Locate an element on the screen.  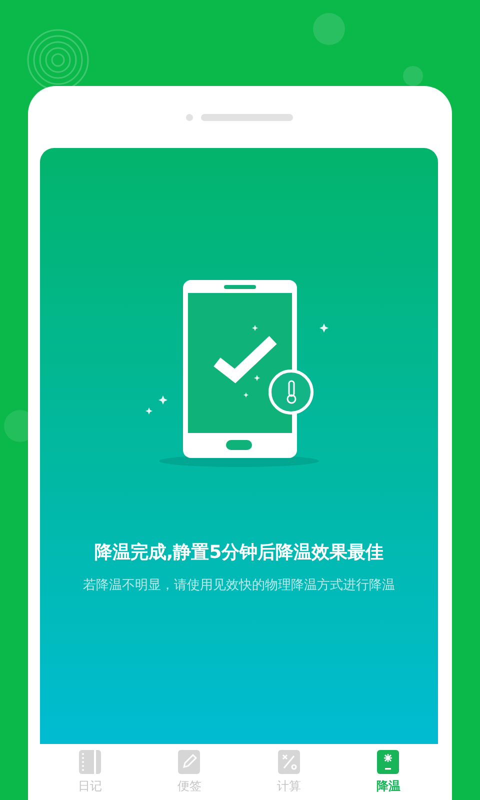
calculator-icon is located at coordinates (289, 762).